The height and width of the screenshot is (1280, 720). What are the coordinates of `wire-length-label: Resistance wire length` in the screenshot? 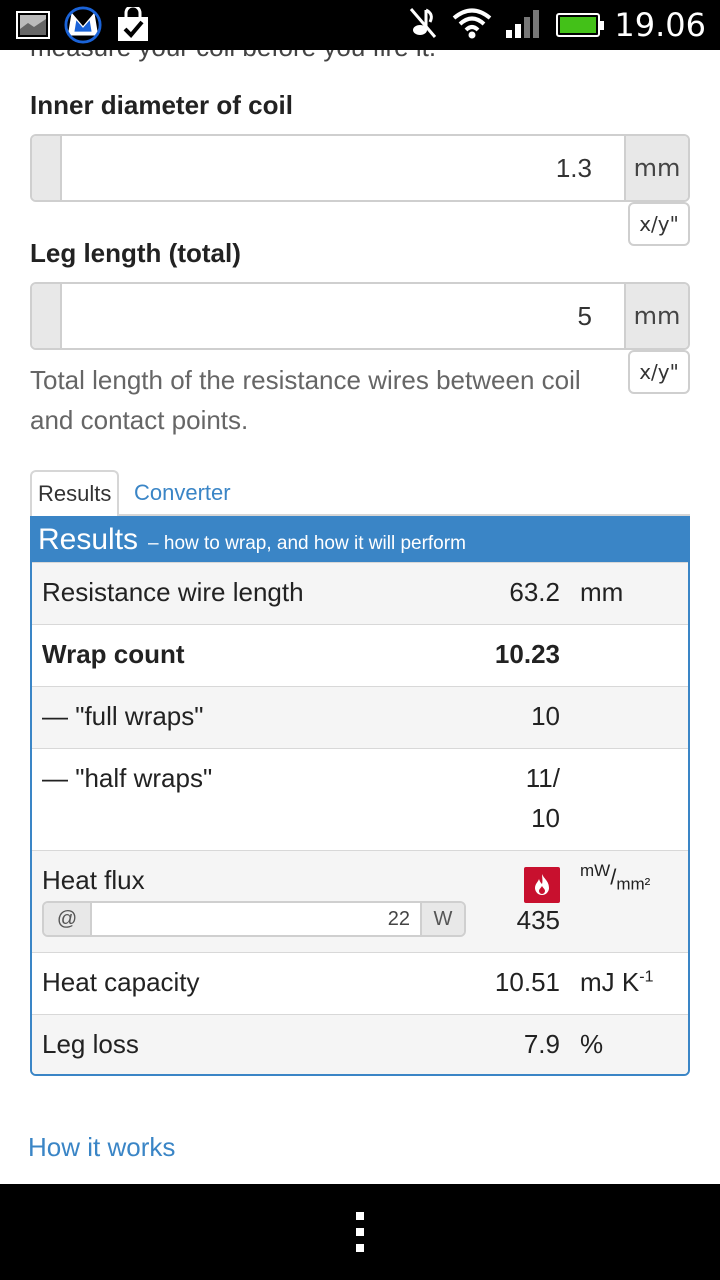 It's located at (173, 592).